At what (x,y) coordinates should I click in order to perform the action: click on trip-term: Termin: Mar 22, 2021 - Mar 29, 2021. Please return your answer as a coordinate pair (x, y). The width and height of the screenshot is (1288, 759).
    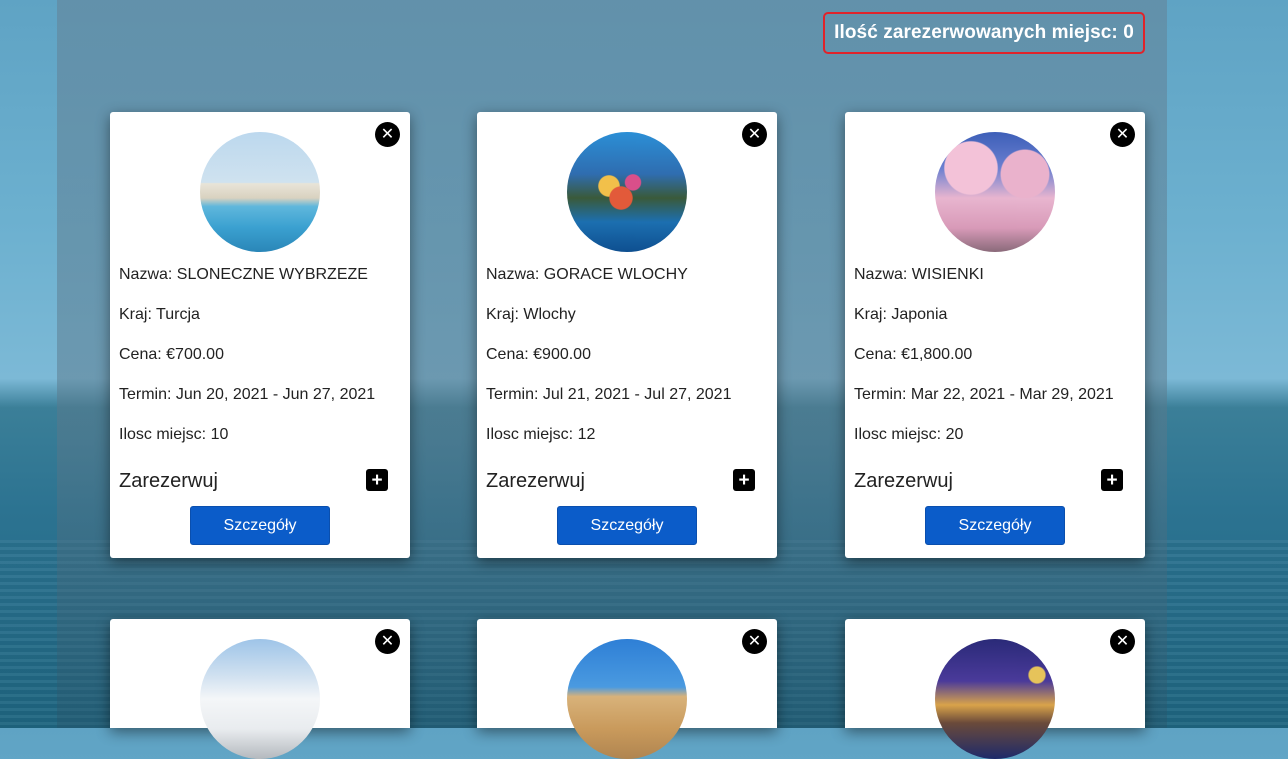
    Looking at the image, I should click on (984, 394).